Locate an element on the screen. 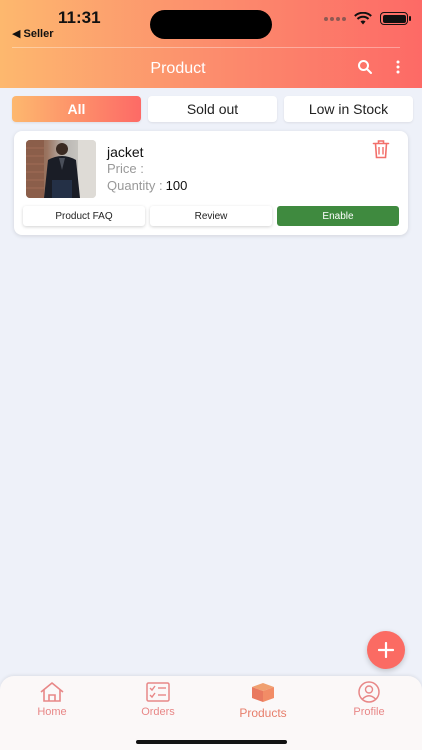  profile-icon is located at coordinates (369, 692).